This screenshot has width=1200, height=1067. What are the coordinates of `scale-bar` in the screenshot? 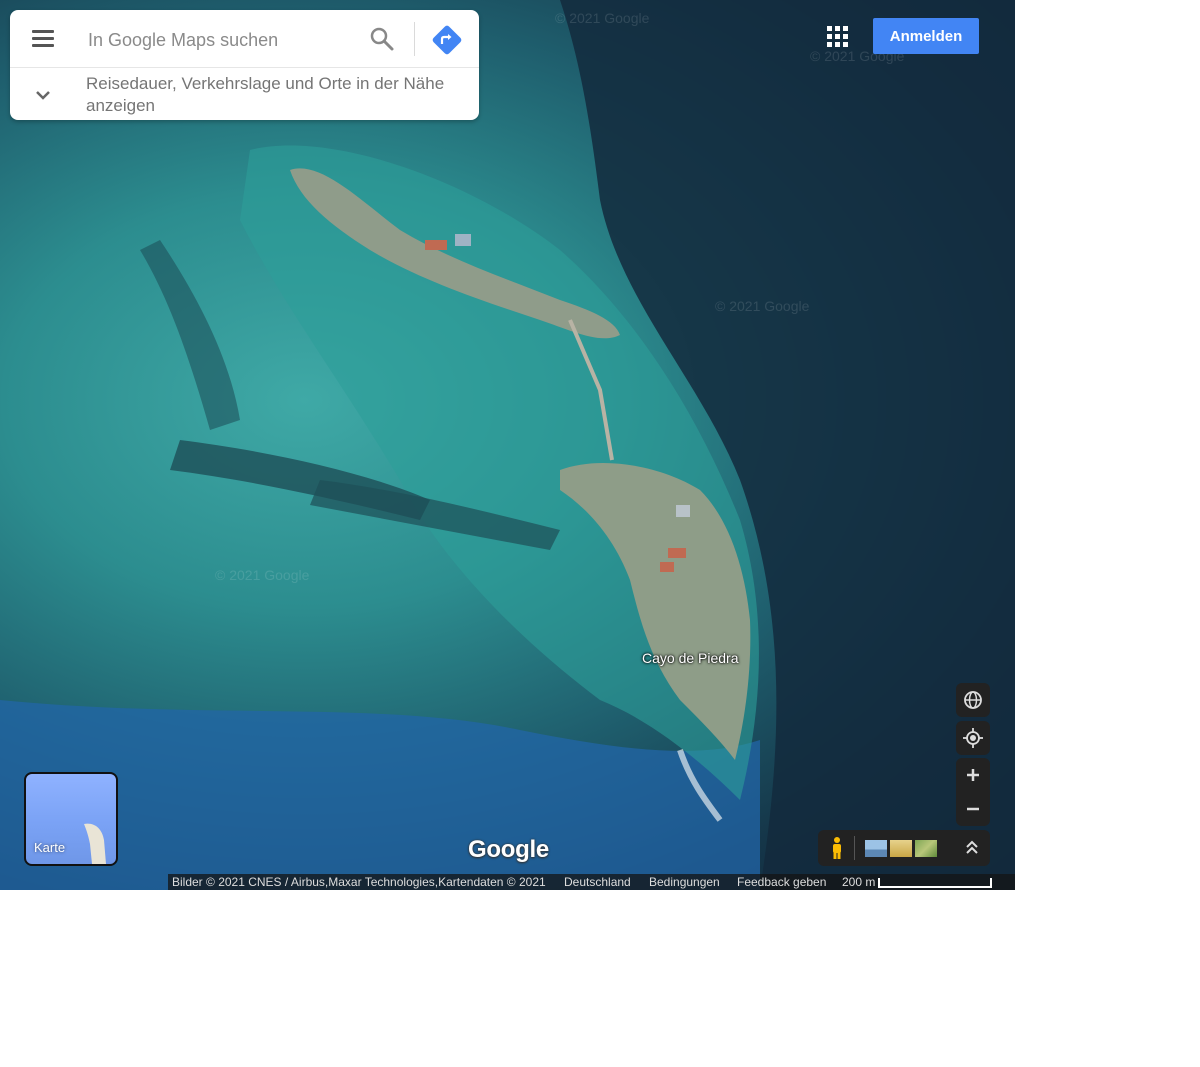 It's located at (935, 883).